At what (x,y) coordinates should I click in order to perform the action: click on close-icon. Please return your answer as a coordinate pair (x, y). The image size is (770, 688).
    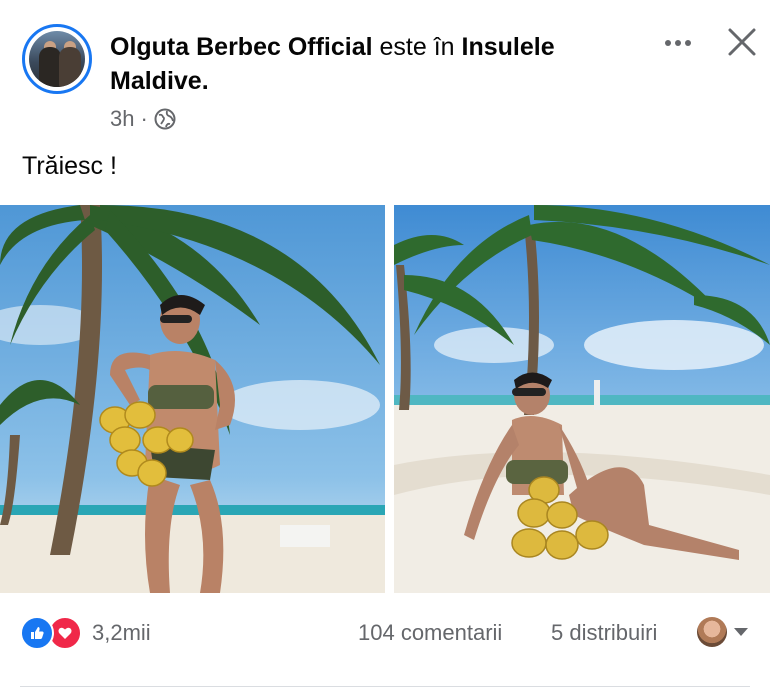
    Looking at the image, I should click on (742, 42).